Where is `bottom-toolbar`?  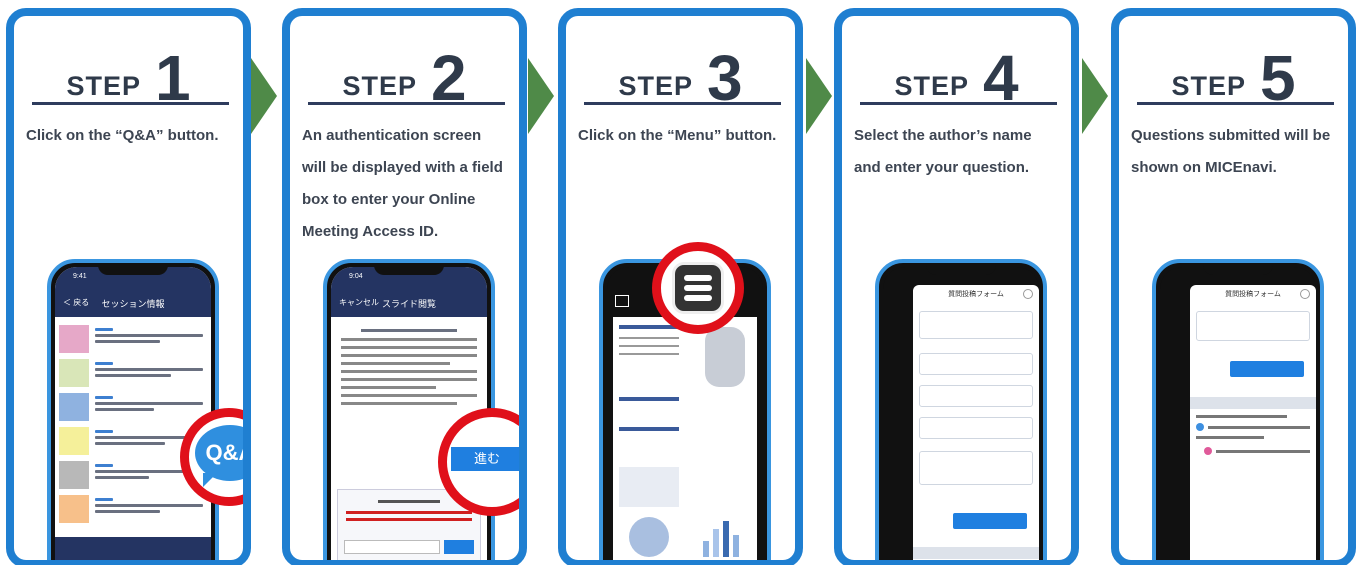 bottom-toolbar is located at coordinates (133, 548).